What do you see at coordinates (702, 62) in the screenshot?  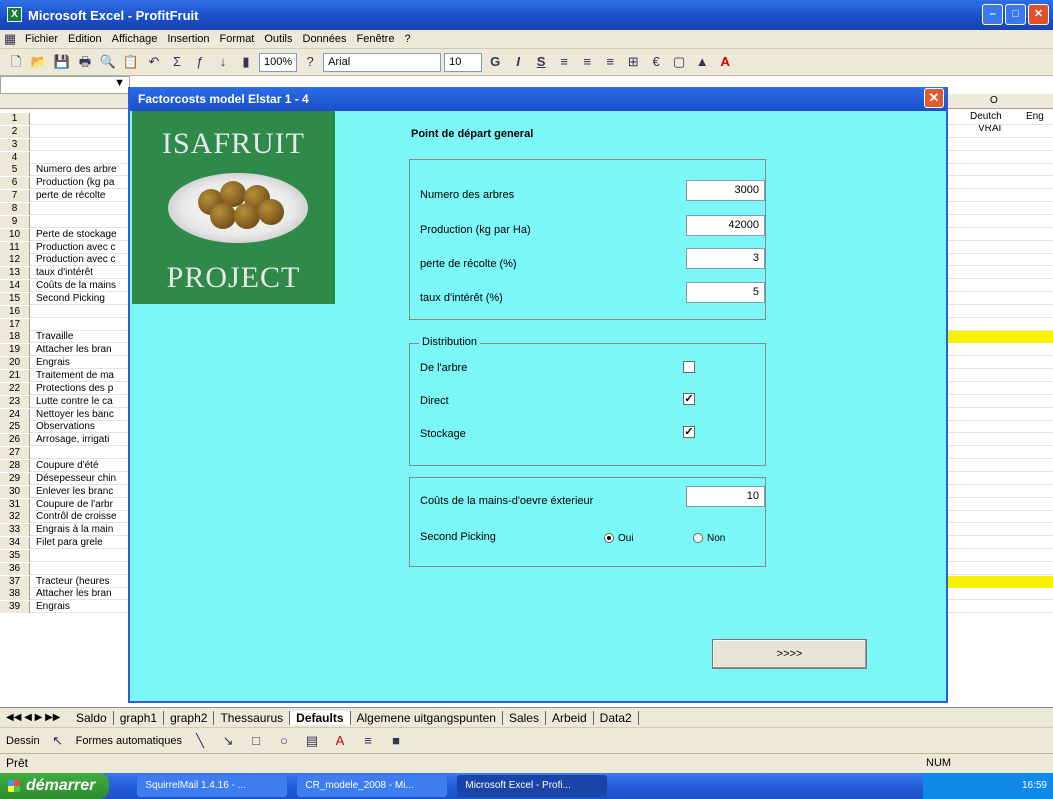 I see `fill-color-icon: ▲` at bounding box center [702, 62].